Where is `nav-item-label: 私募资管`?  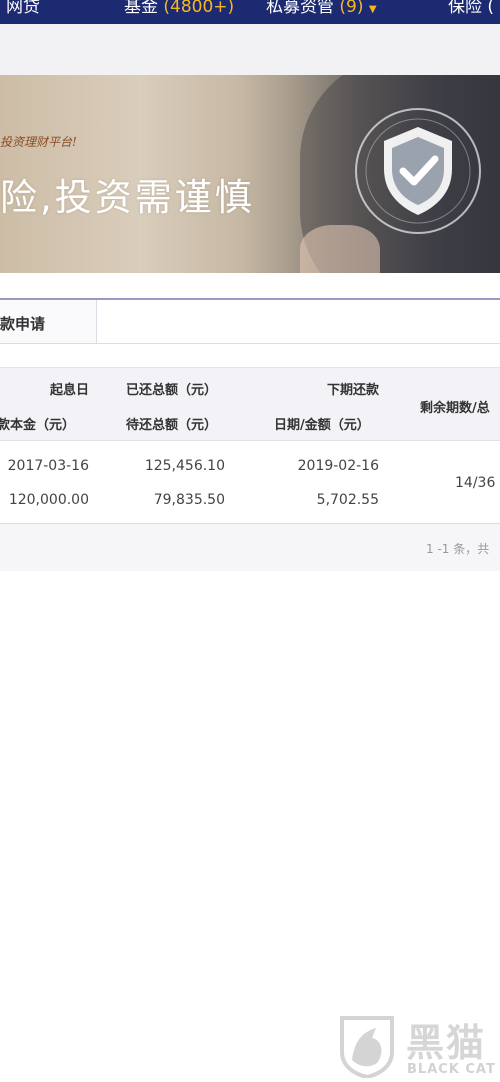 nav-item-label: 私募资管 is located at coordinates (300, 8).